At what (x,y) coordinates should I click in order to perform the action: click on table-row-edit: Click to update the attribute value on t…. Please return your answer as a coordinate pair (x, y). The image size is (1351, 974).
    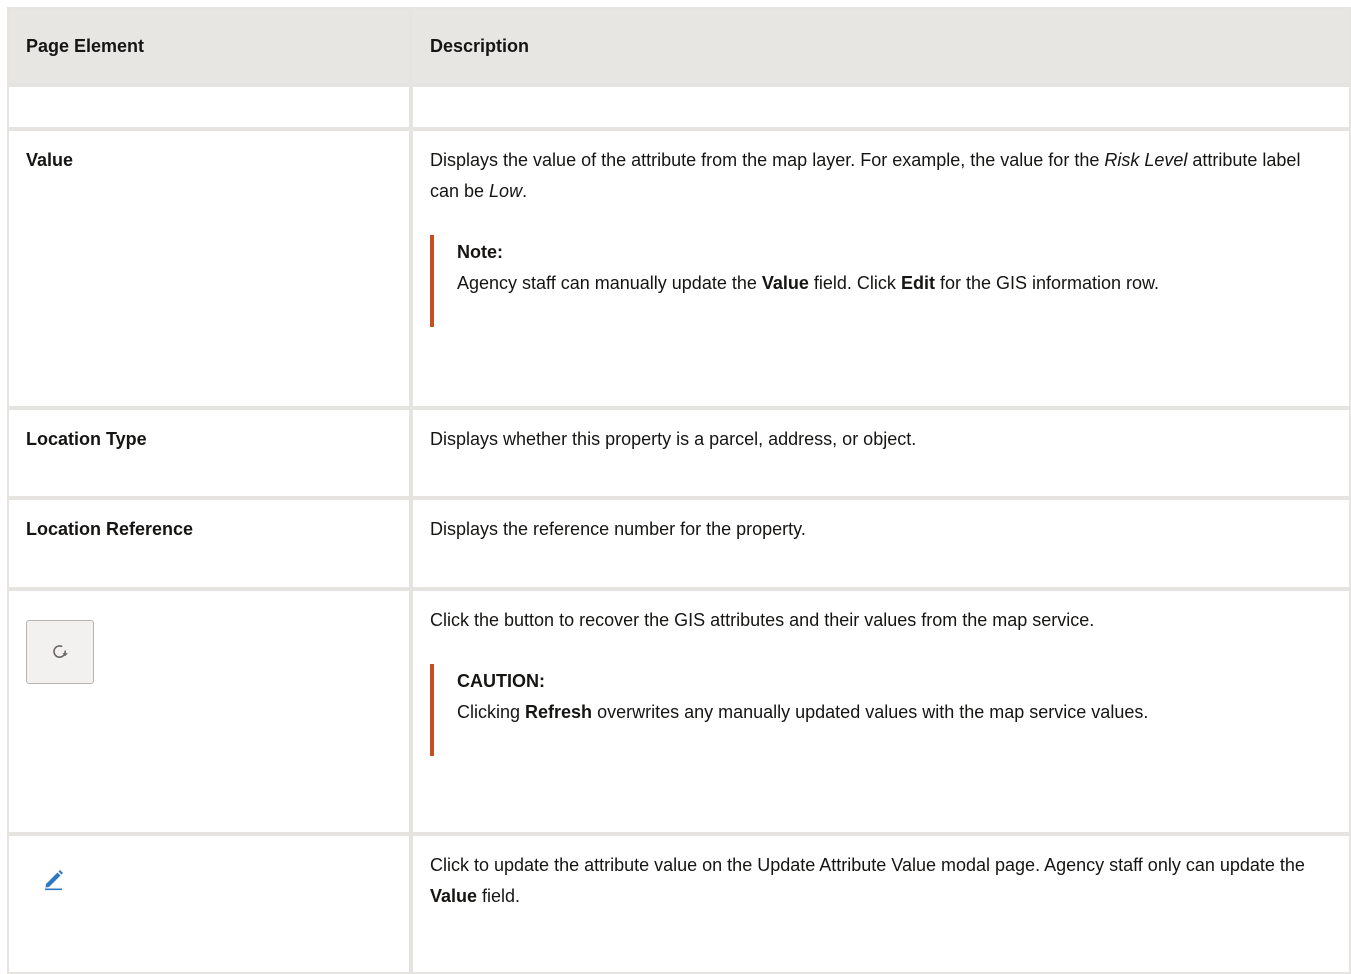
    Looking at the image, I should click on (679, 904).